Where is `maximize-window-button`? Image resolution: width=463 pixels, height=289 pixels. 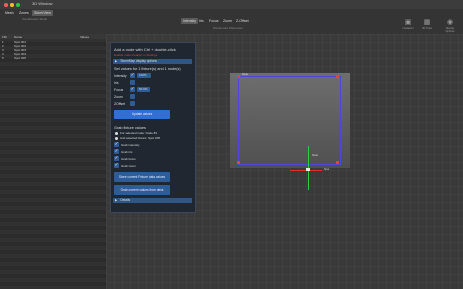 maximize-window-button is located at coordinates (18, 4).